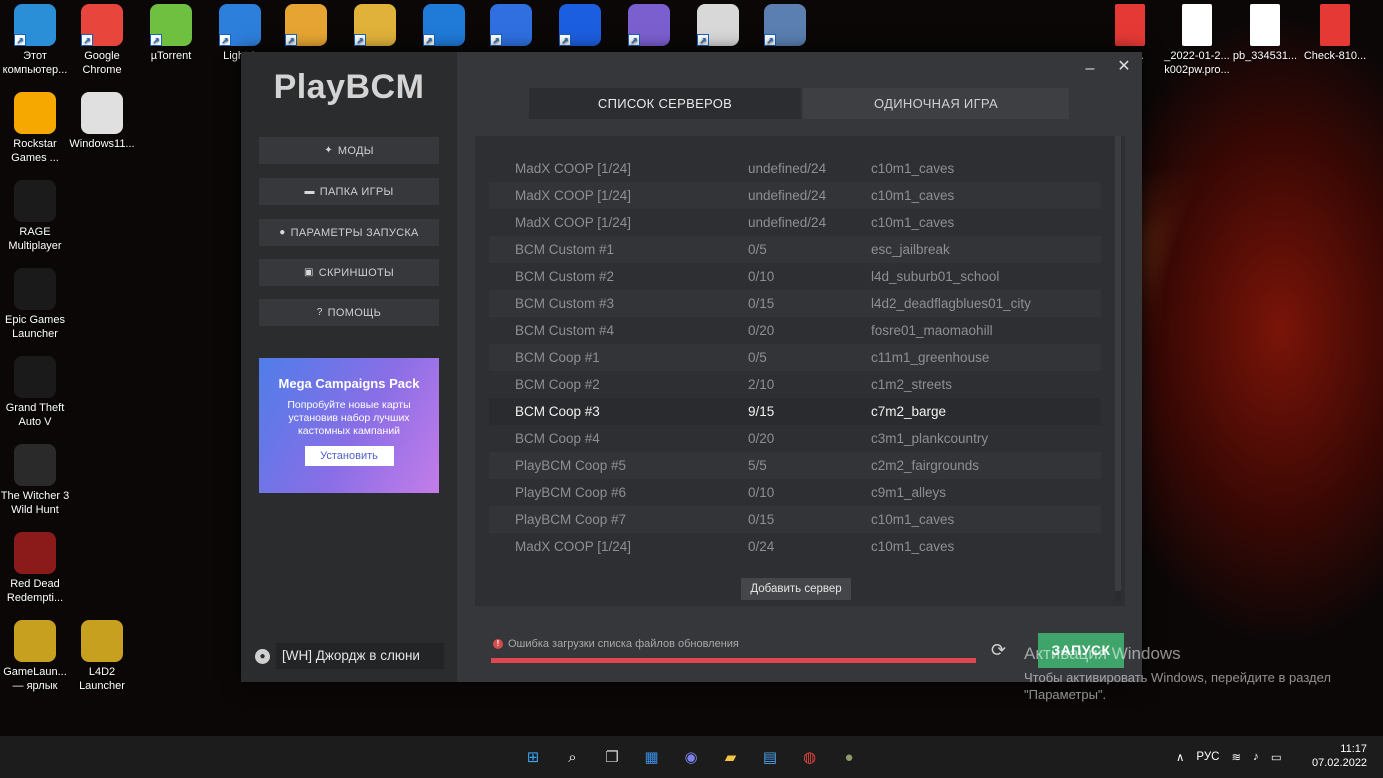 This screenshot has height=778, width=1383. Describe the element at coordinates (1256, 757) in the screenshot. I see `volume-icon: ♪` at that location.